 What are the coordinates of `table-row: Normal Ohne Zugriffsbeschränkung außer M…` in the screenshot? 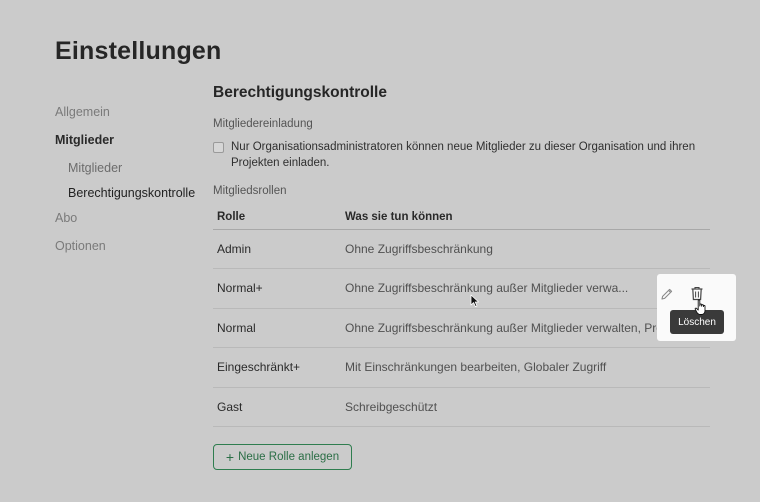 It's located at (461, 328).